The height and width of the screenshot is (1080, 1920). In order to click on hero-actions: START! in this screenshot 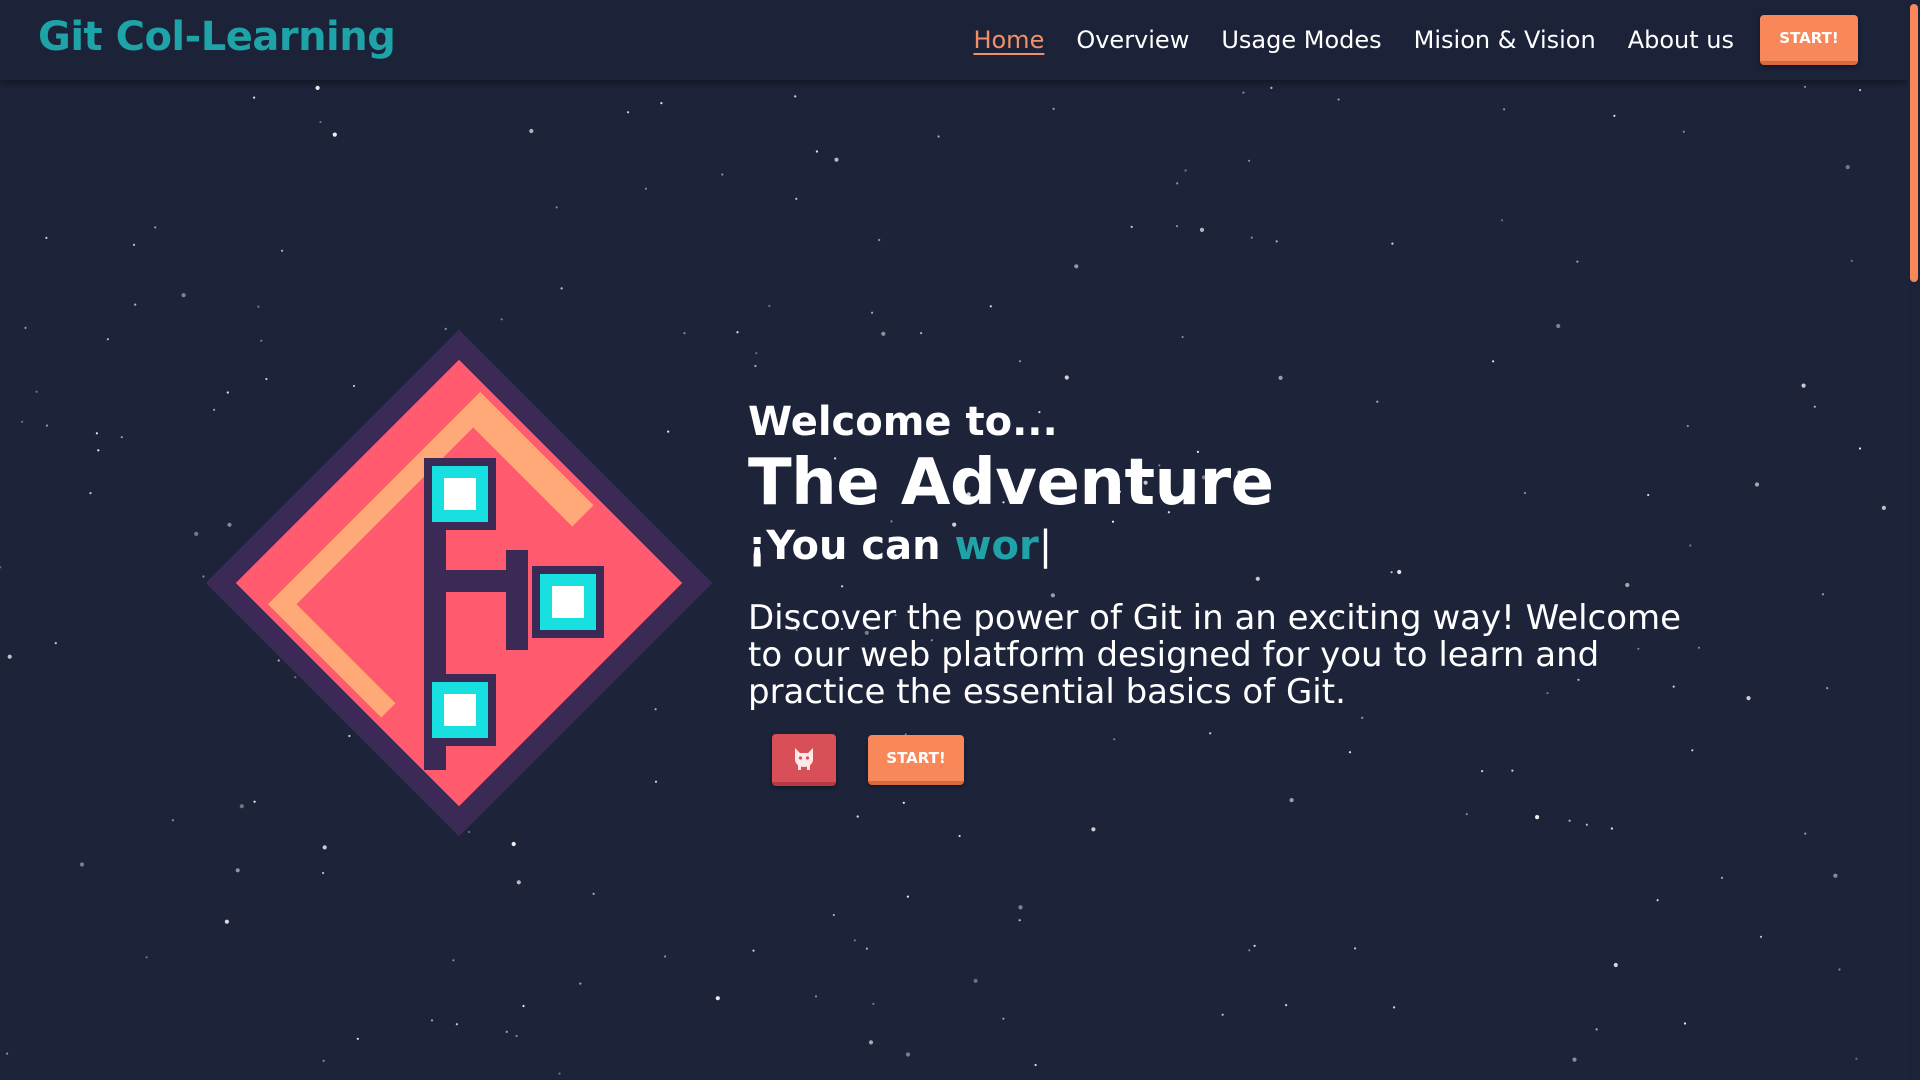, I will do `click(868, 760)`.